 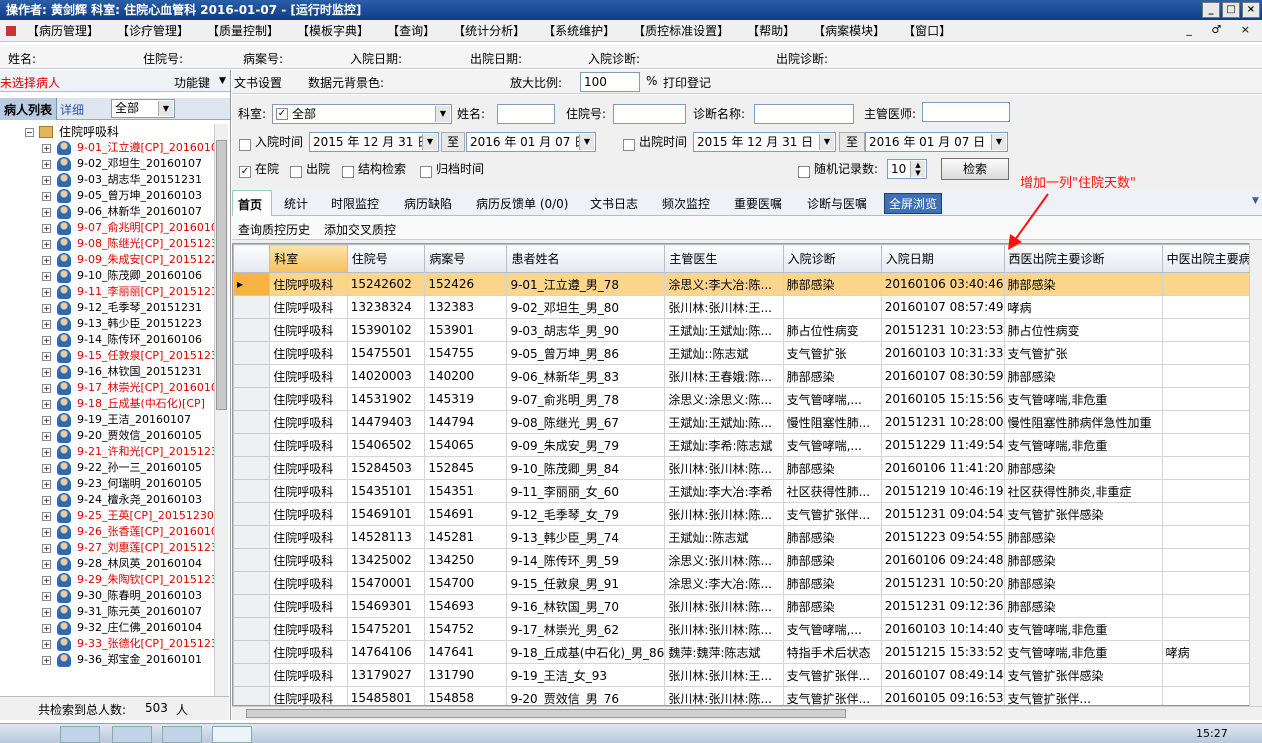 What do you see at coordinates (72, 109) in the screenshot?
I see `tab-detail: 详细` at bounding box center [72, 109].